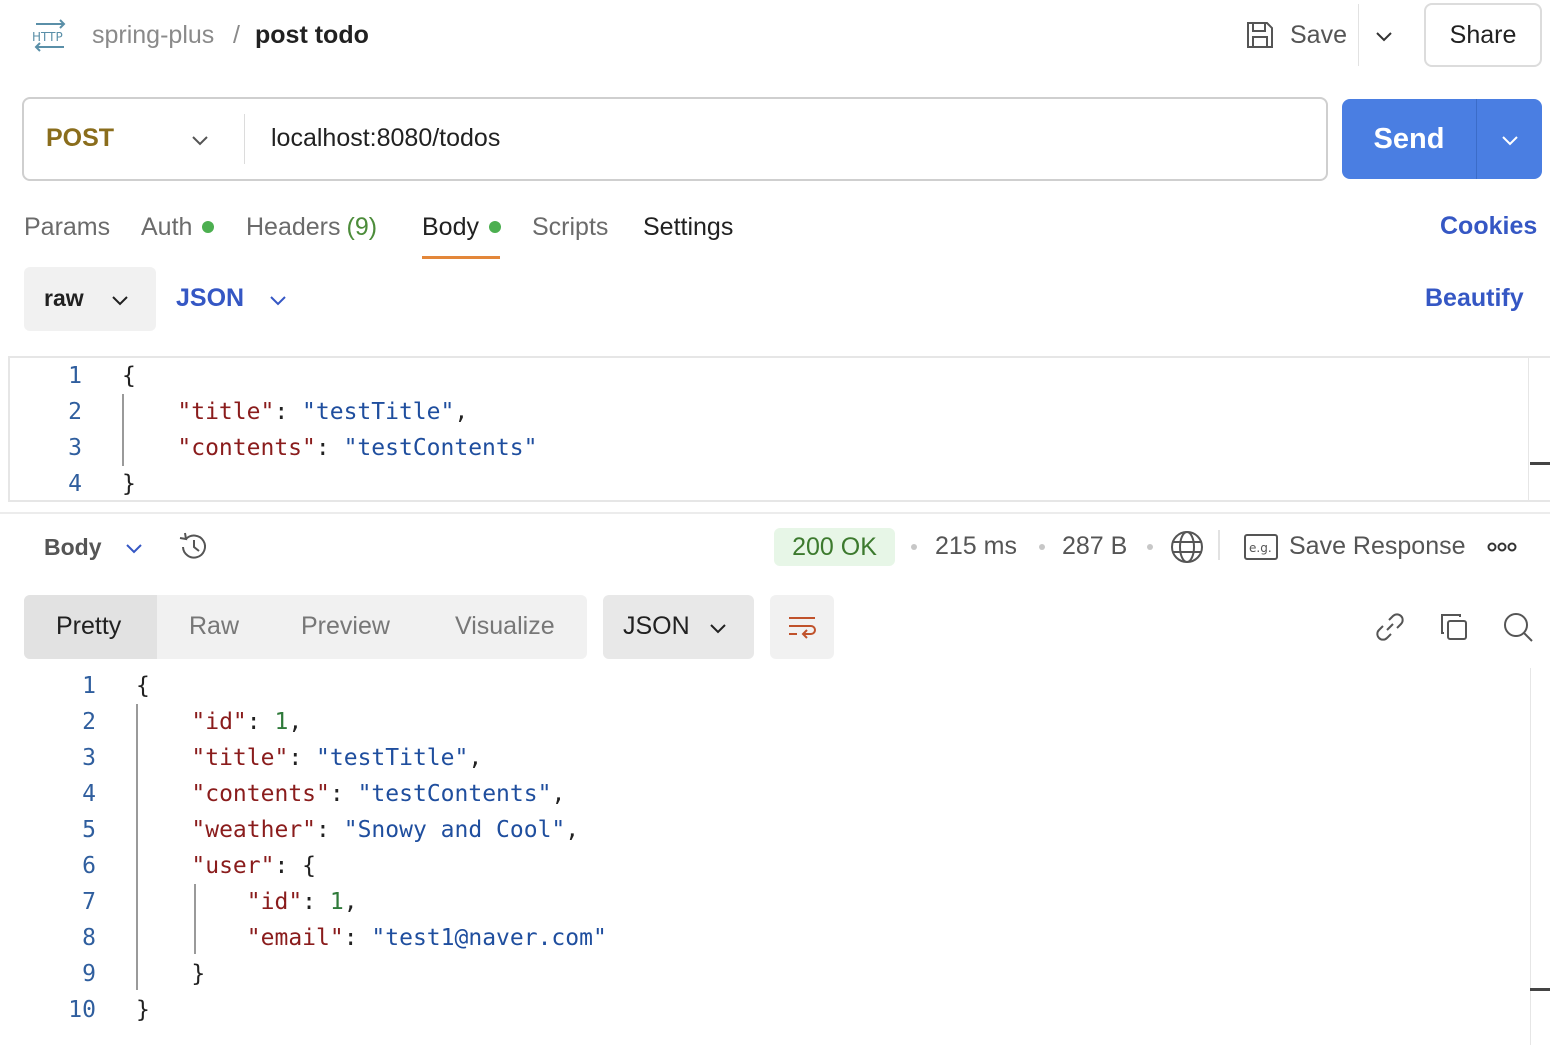 This screenshot has height=1045, width=1550. Describe the element at coordinates (1518, 627) in the screenshot. I see `search-icon` at that location.